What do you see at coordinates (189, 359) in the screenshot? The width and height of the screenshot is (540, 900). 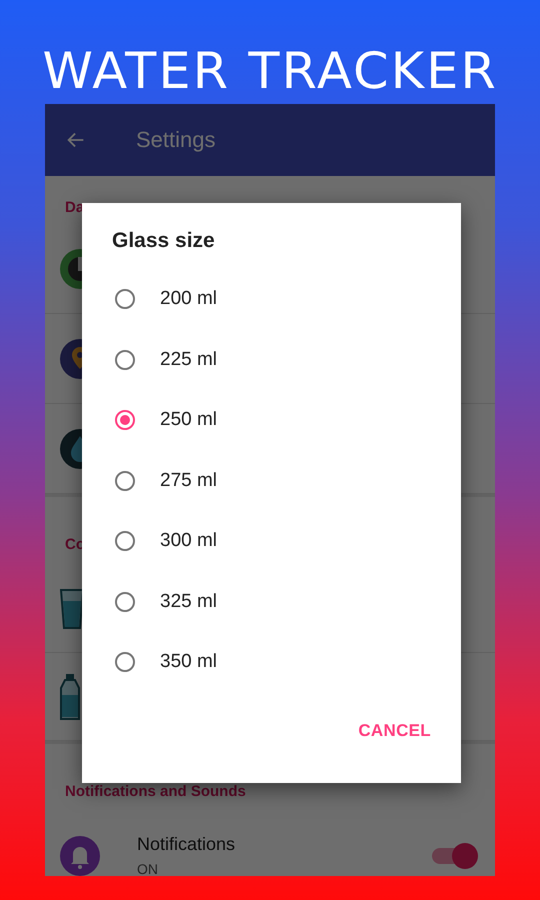 I see `option-label: 225 ml` at bounding box center [189, 359].